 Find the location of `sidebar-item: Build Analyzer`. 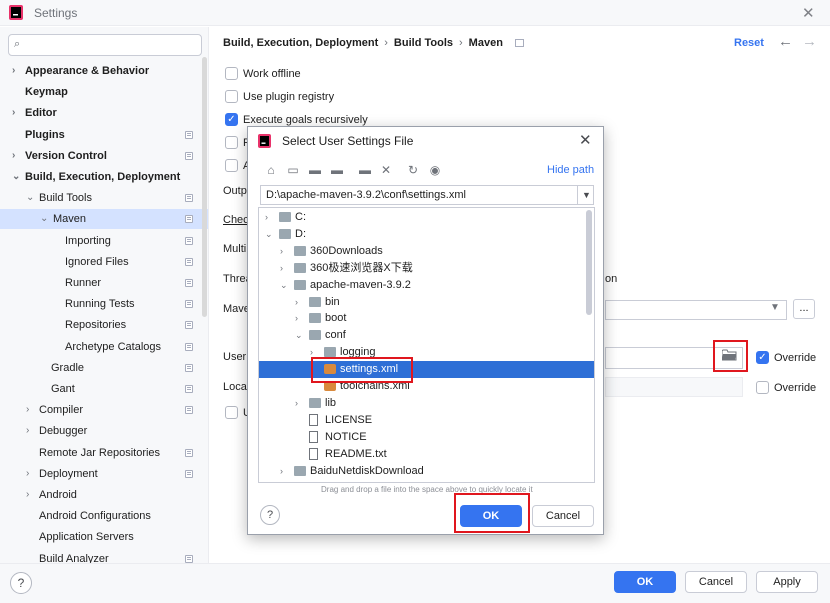

sidebar-item: Build Analyzer is located at coordinates (104, 556).